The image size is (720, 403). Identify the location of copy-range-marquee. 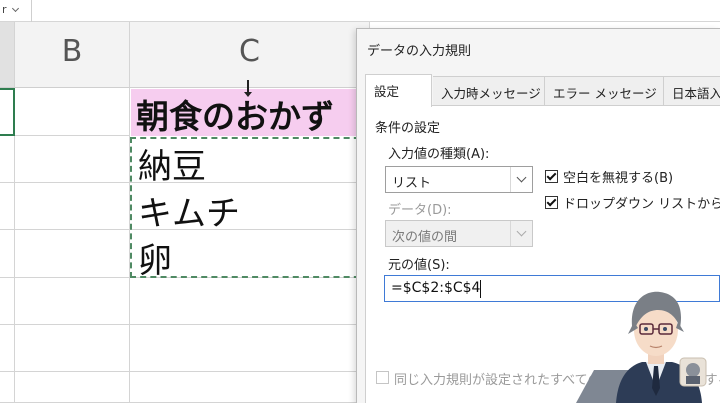
(250, 207).